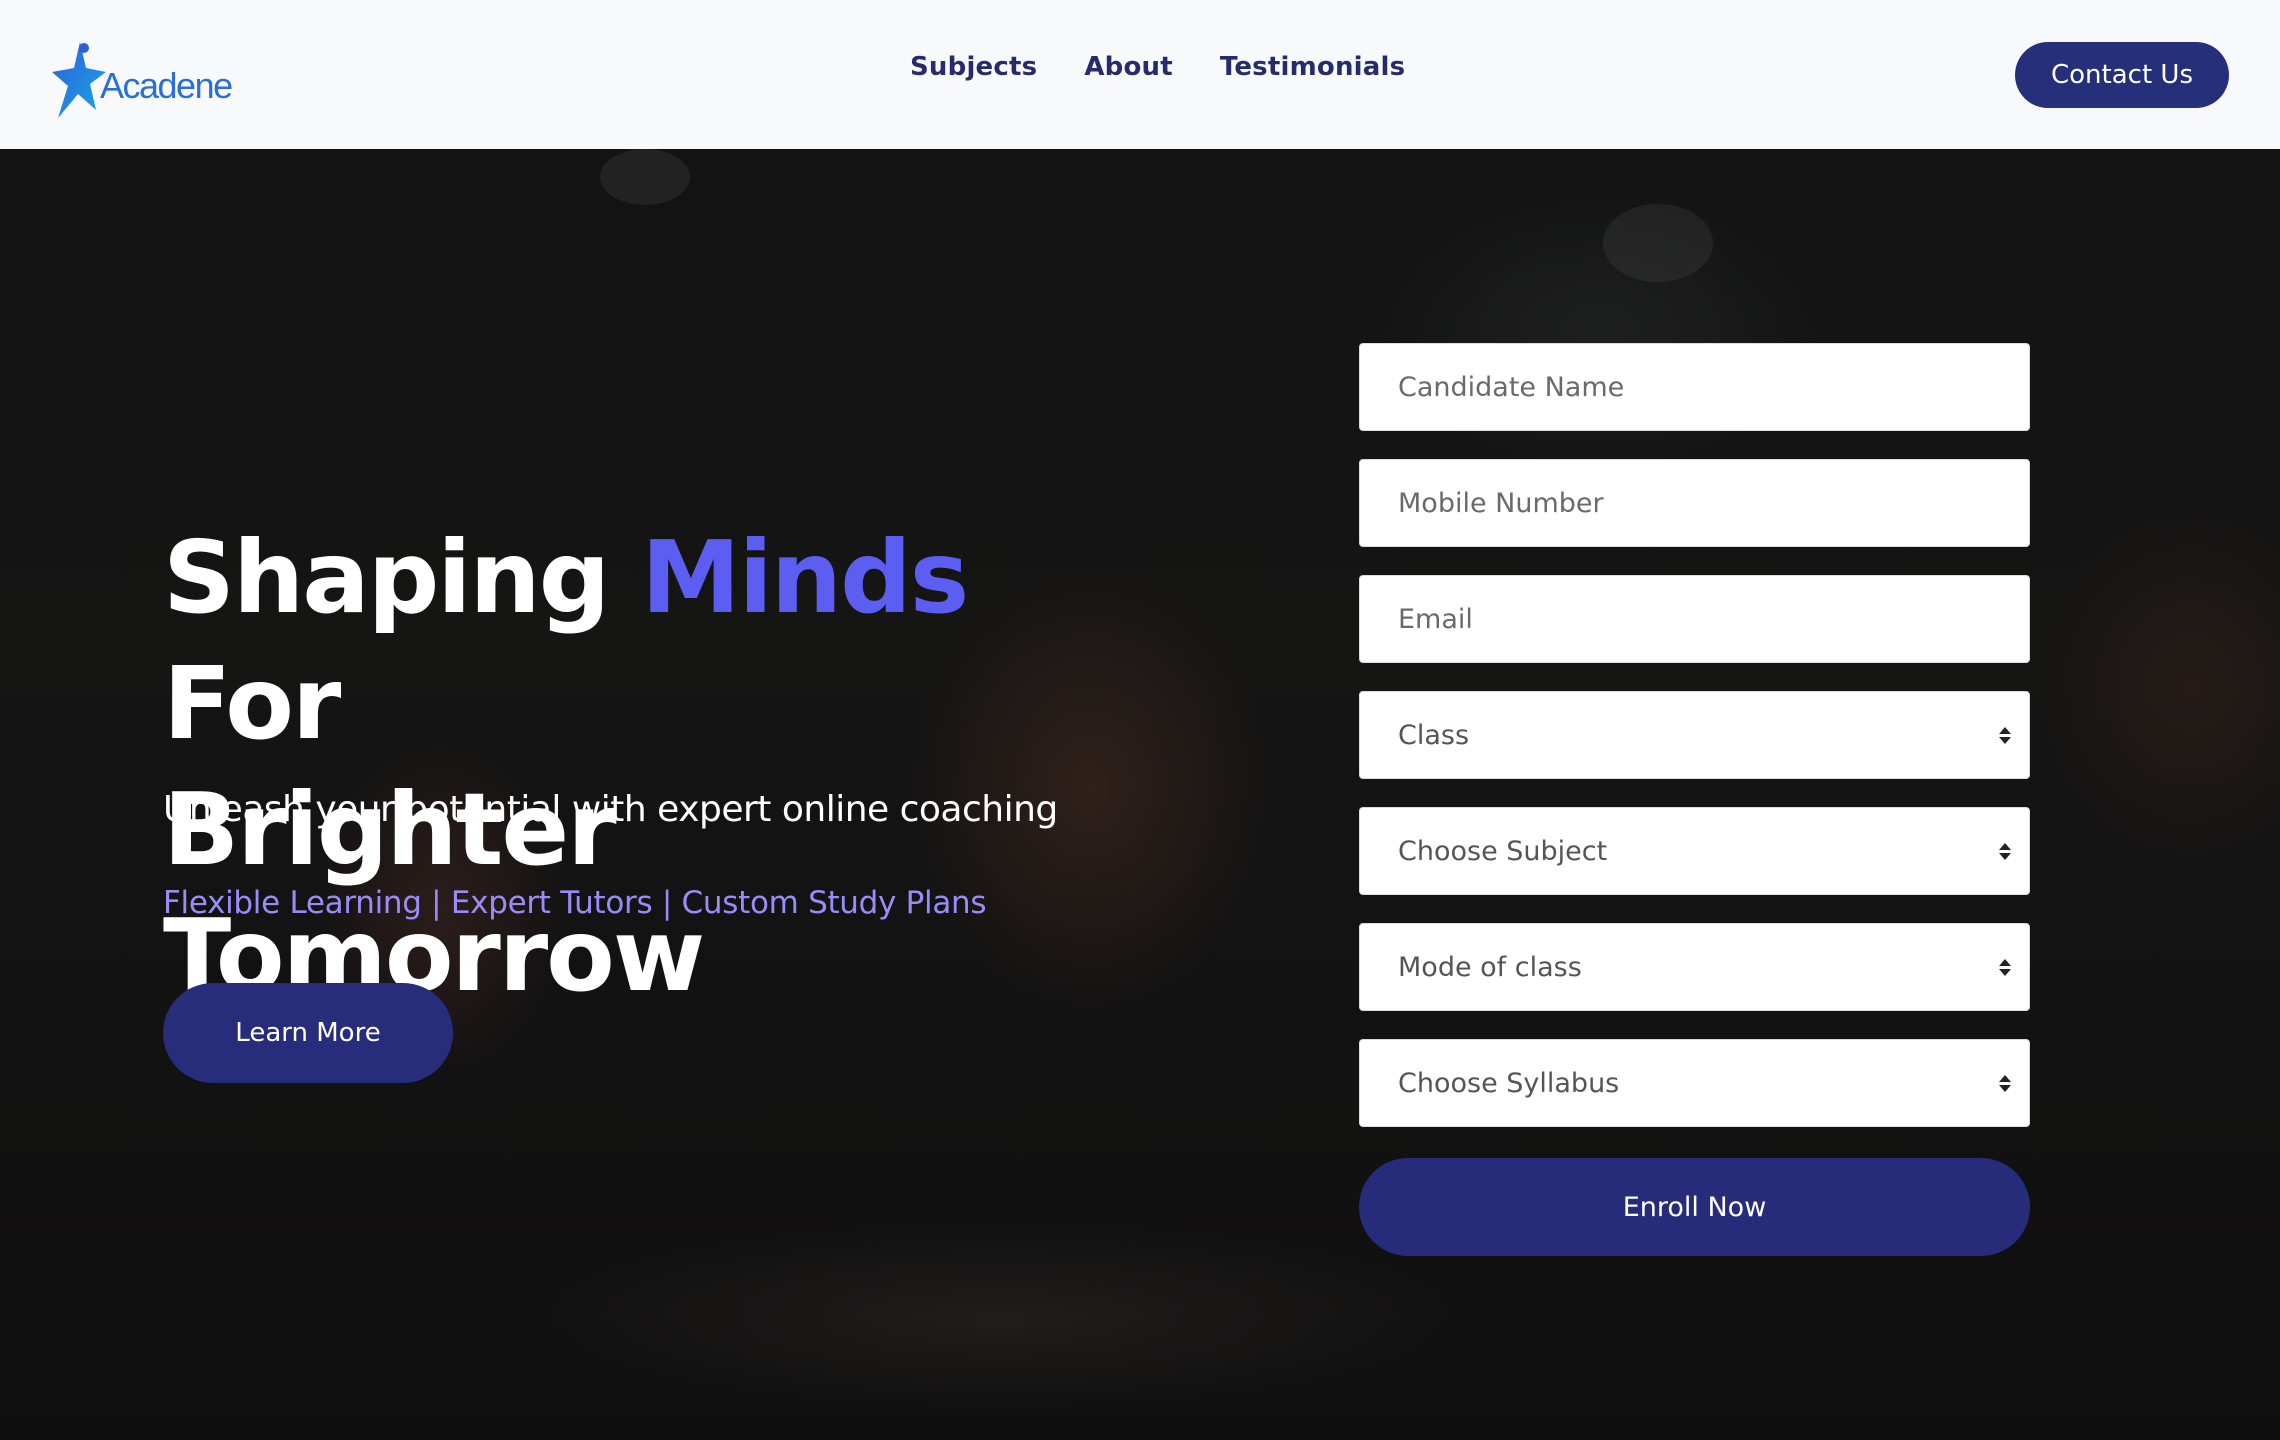 This screenshot has width=2280, height=1440. Describe the element at coordinates (1694, 1083) in the screenshot. I see `syllabus-select: Choose Syllabus` at that location.